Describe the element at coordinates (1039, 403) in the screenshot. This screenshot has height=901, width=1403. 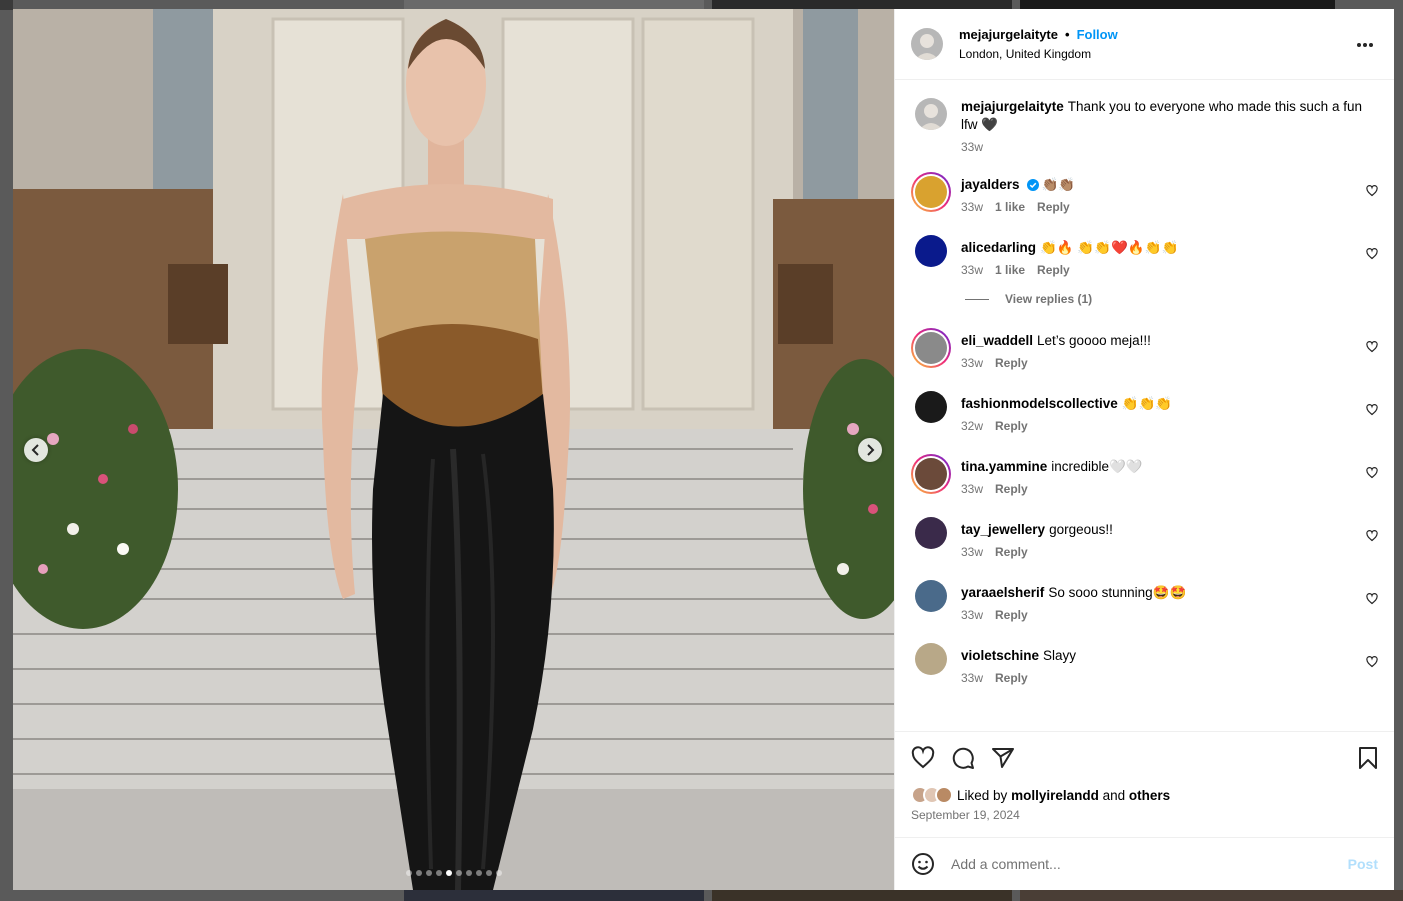
I see `commenter-username: fashionmodelscollective` at that location.